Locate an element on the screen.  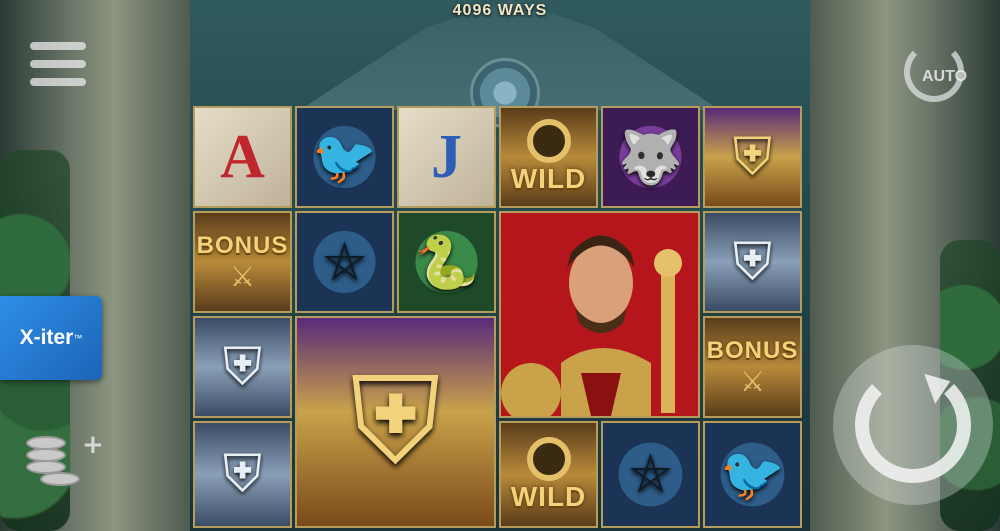
ways-label: 4096 WAYS is located at coordinates (500, 10).